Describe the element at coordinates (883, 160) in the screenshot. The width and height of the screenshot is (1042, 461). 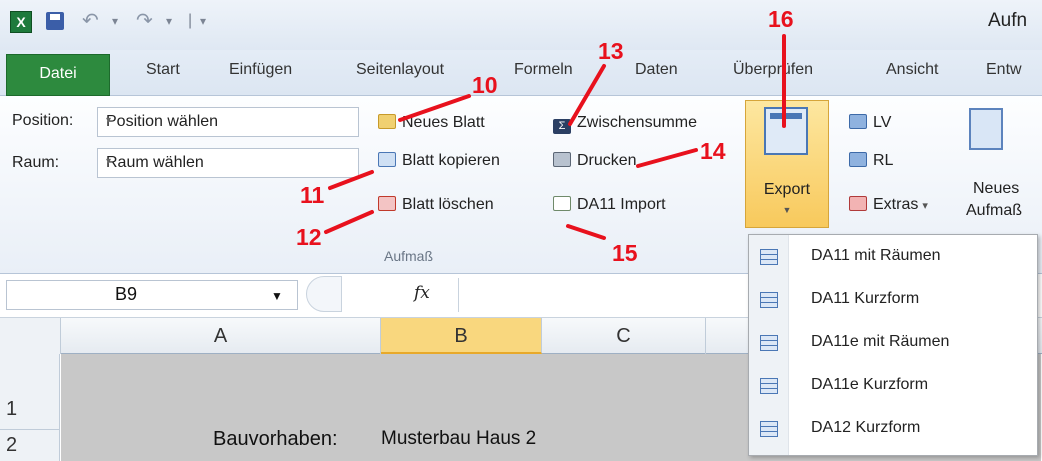
I see `rl-label: RL` at that location.